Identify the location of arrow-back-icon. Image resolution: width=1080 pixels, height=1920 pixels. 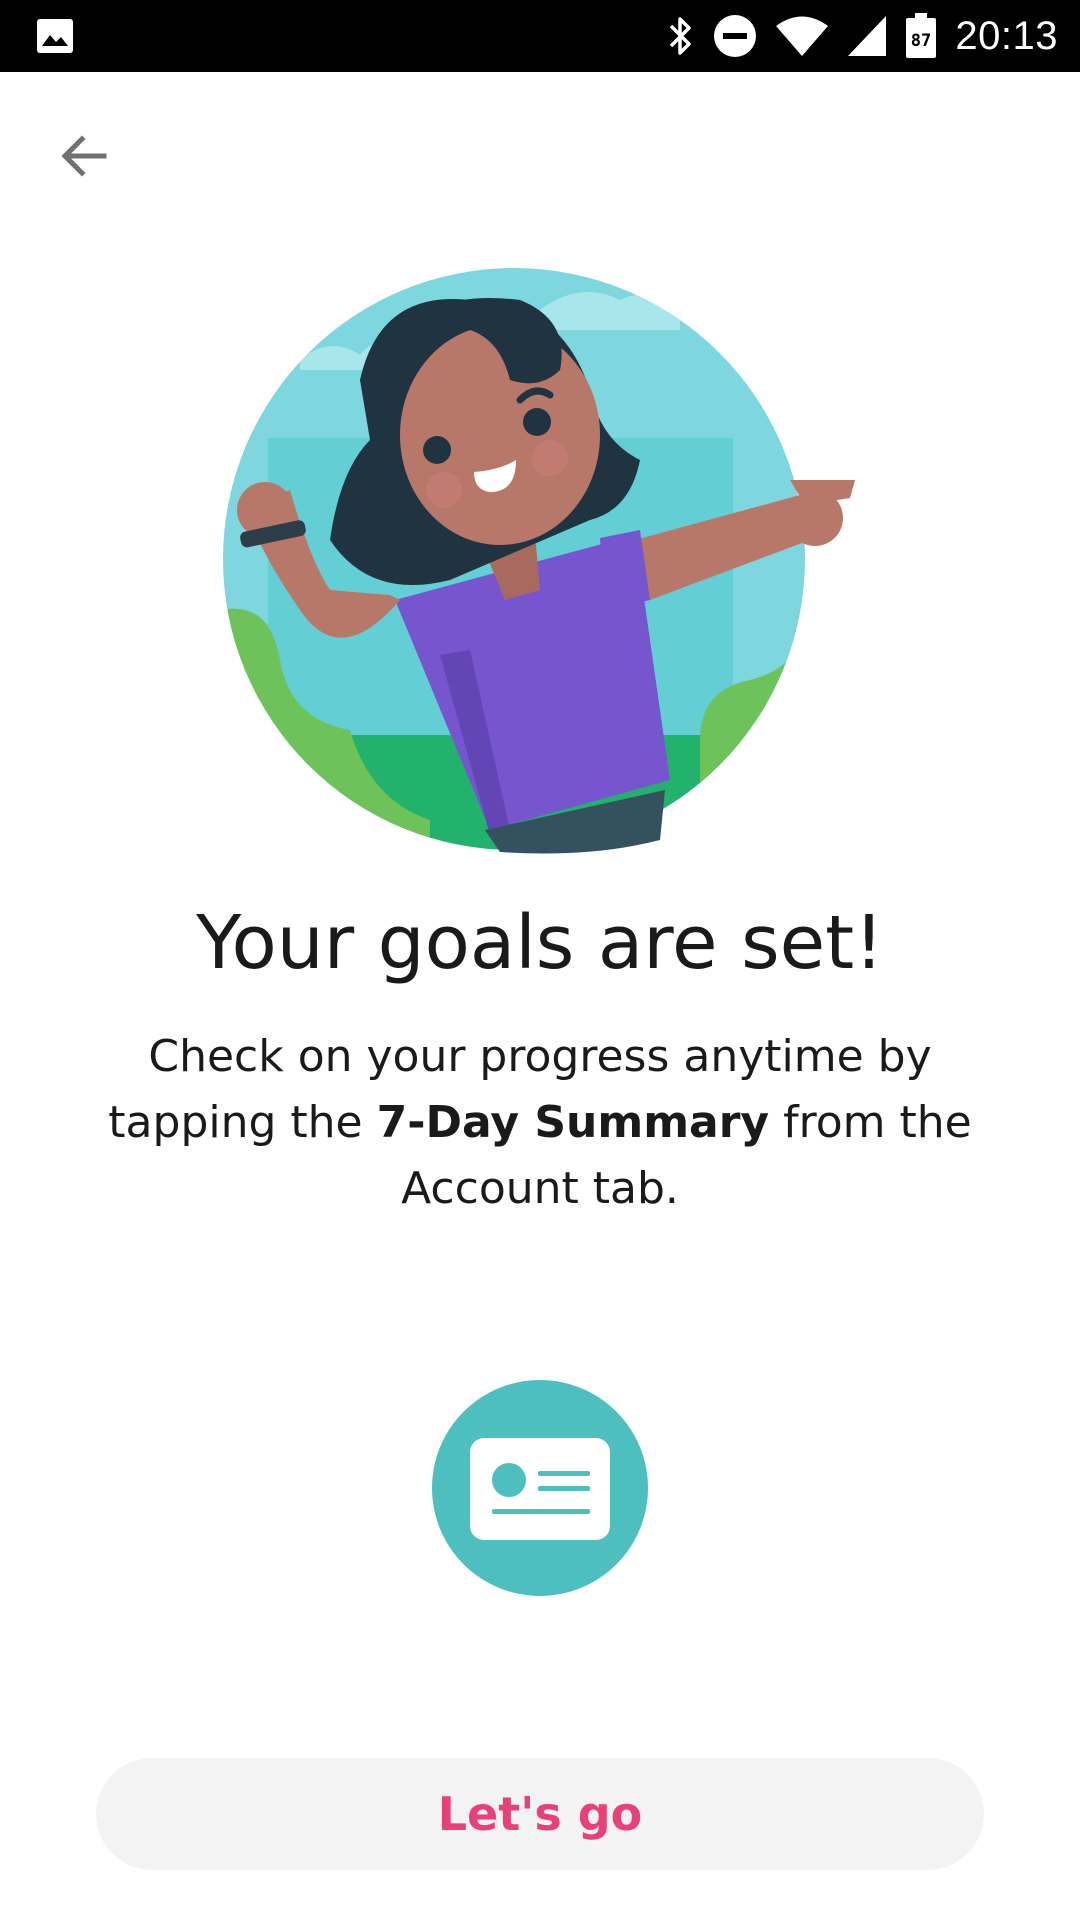
(84, 156).